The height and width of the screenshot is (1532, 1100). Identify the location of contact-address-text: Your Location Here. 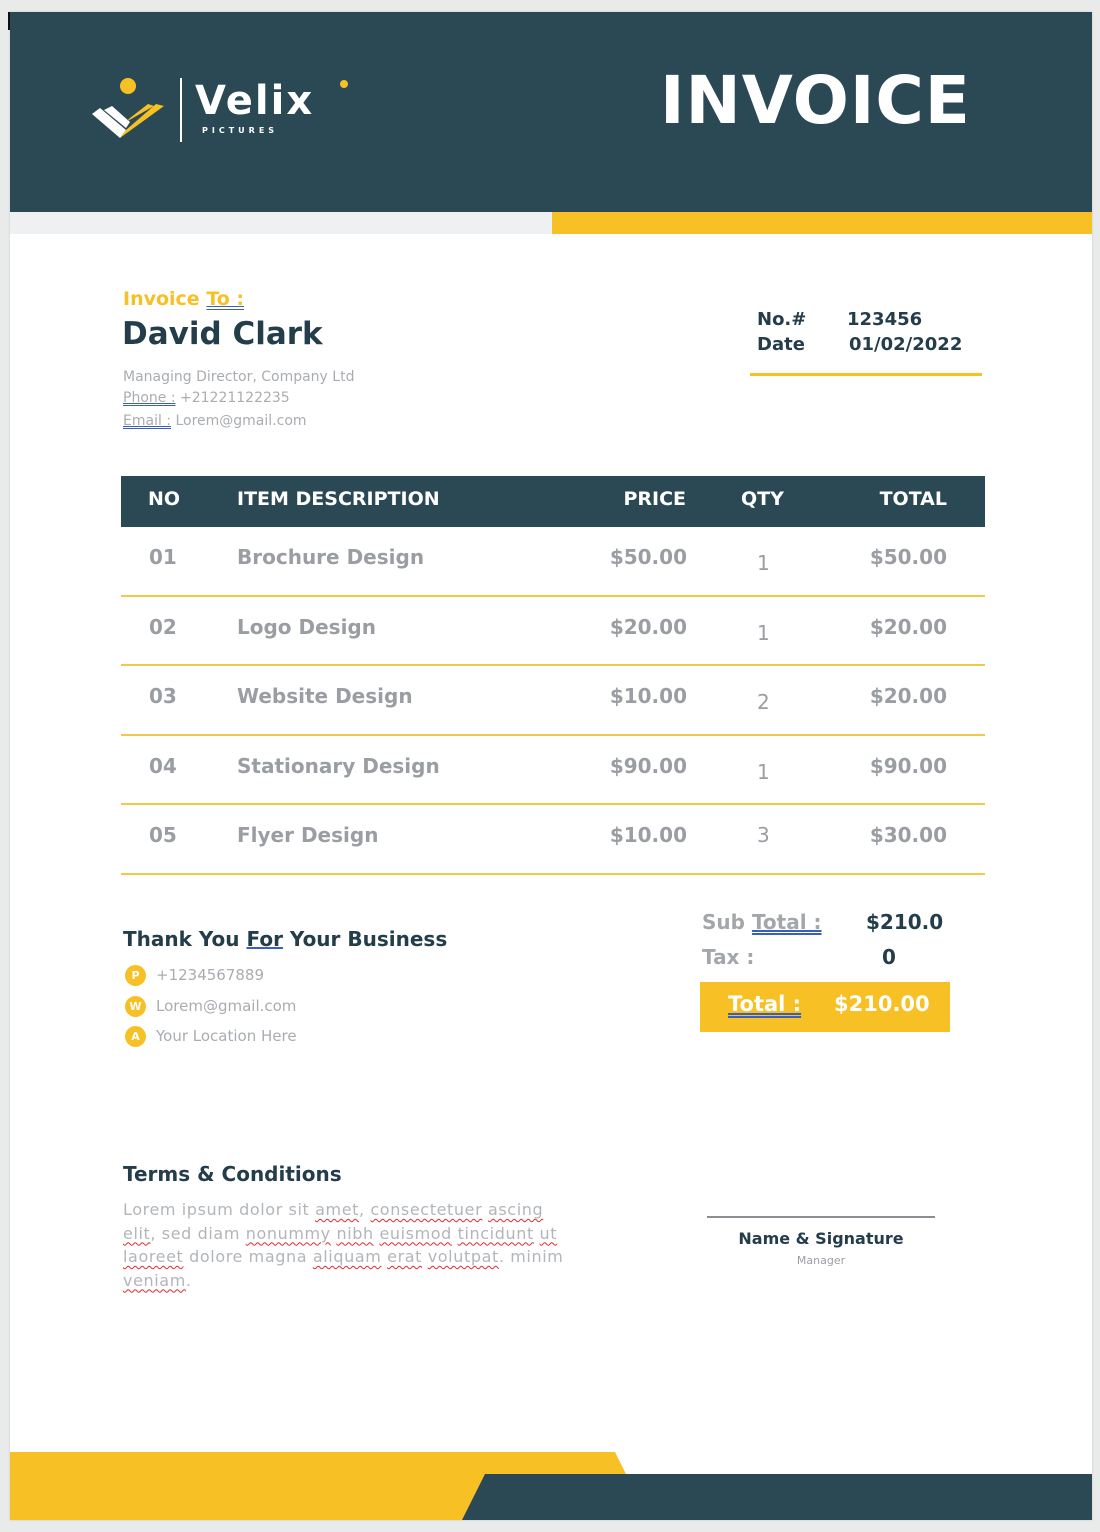
(226, 1036).